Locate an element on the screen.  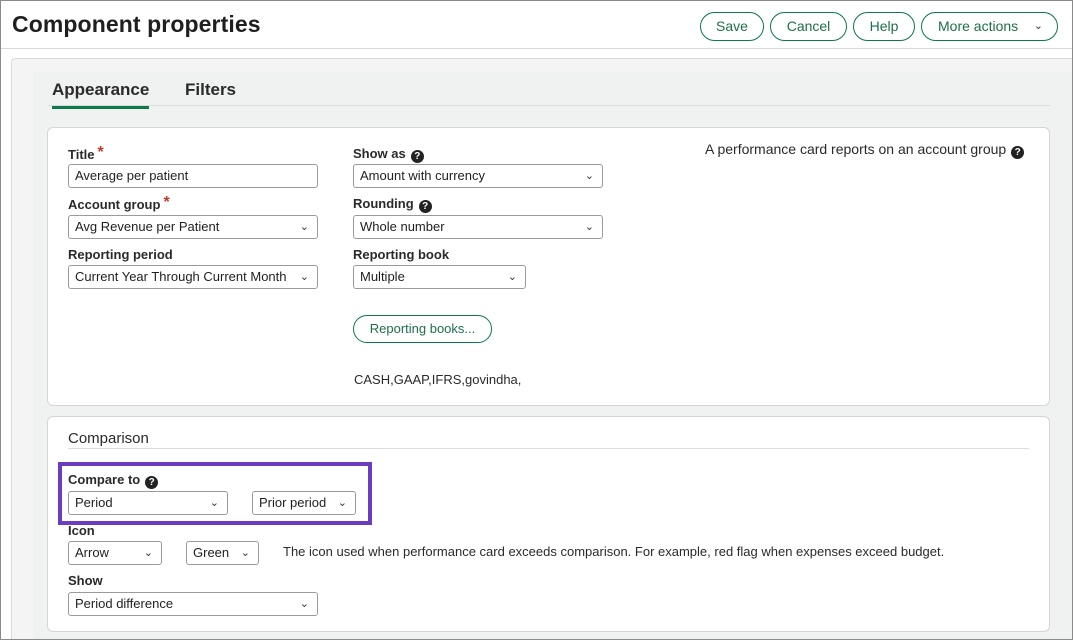
title-input: Average per patient is located at coordinates (193, 176).